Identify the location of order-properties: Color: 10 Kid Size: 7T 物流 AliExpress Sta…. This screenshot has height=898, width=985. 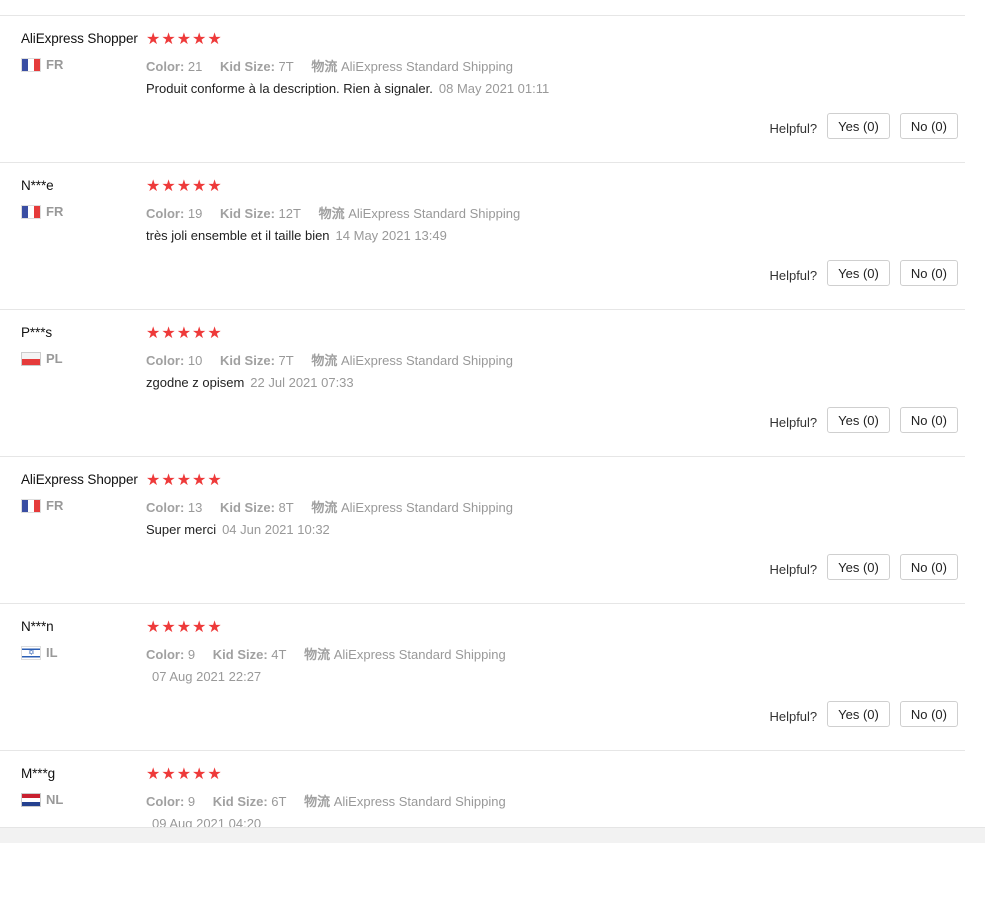
(329, 359).